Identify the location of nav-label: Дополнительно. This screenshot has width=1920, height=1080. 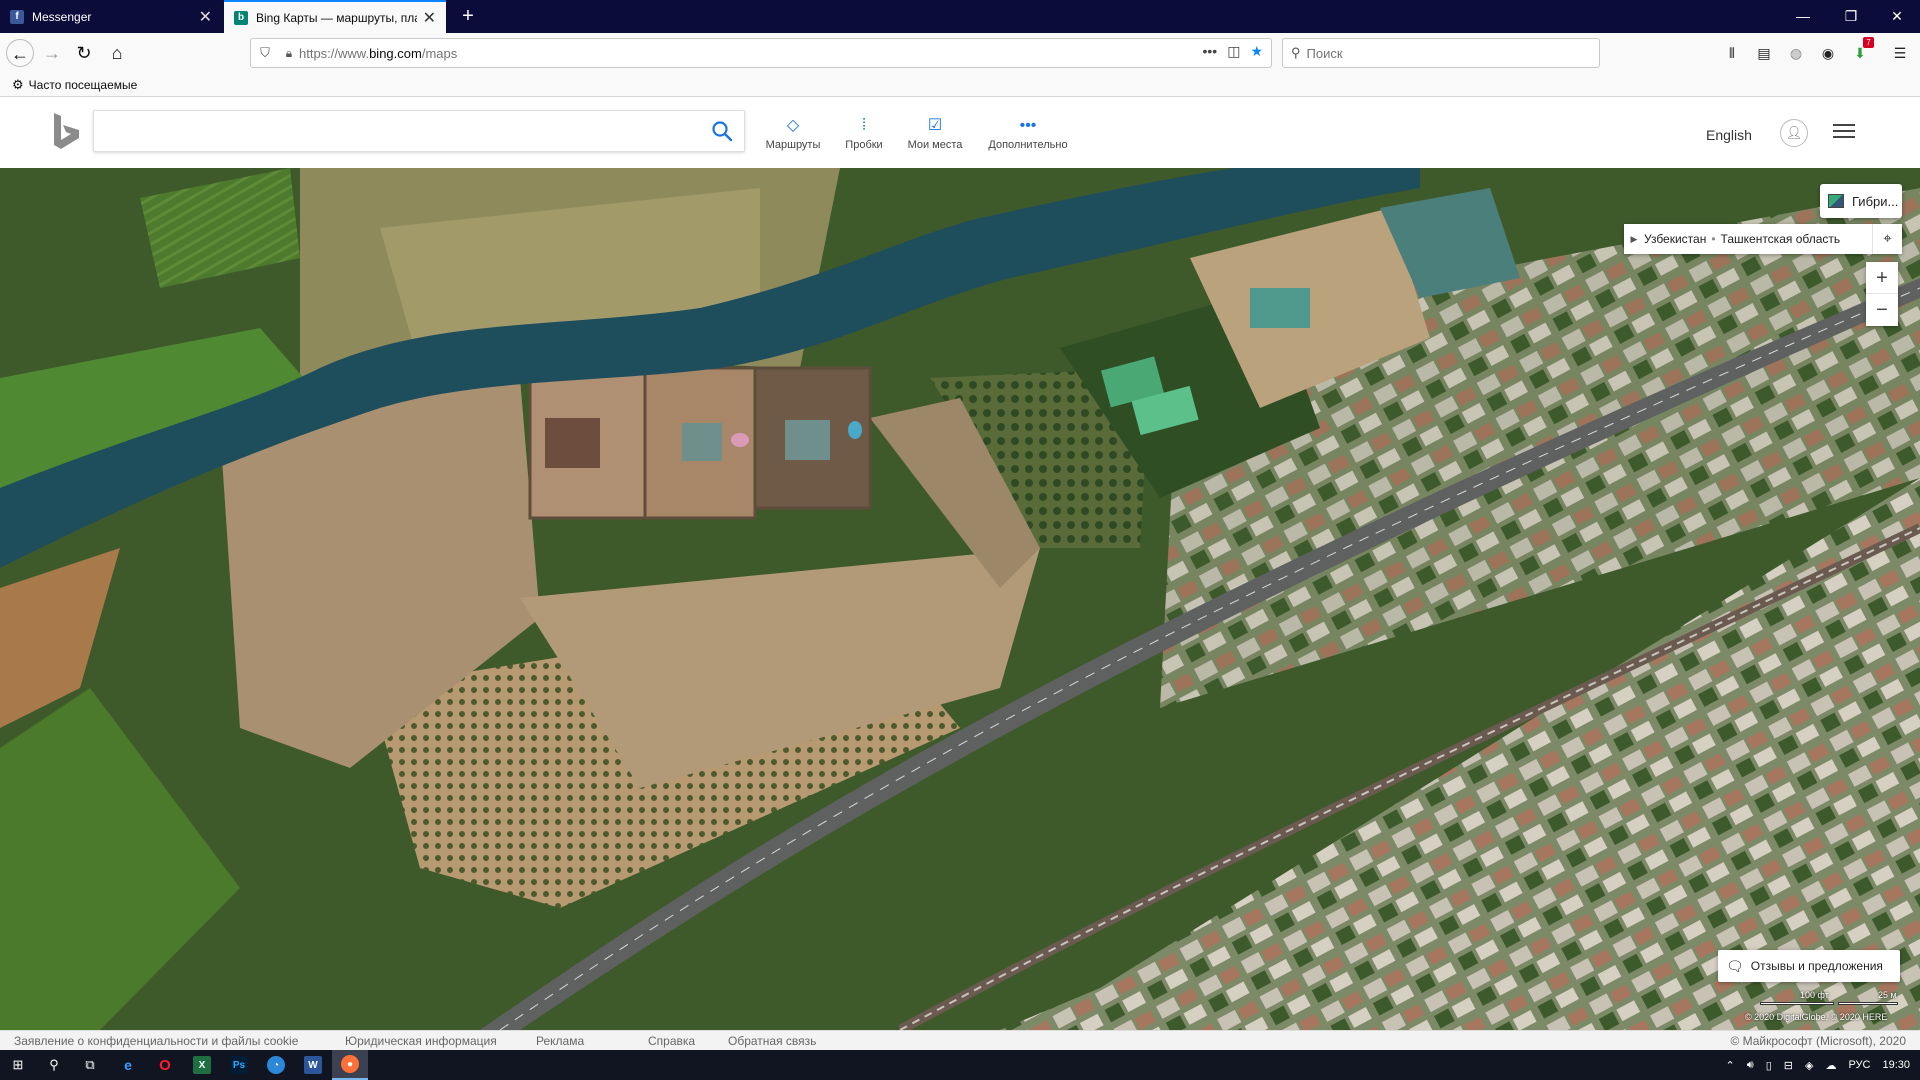
(1028, 145).